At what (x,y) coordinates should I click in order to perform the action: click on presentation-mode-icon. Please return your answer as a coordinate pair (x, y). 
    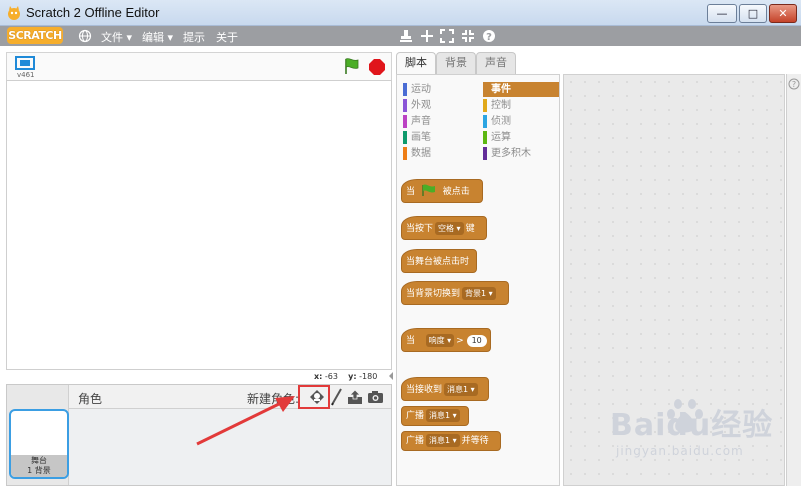
    Looking at the image, I should click on (25, 63).